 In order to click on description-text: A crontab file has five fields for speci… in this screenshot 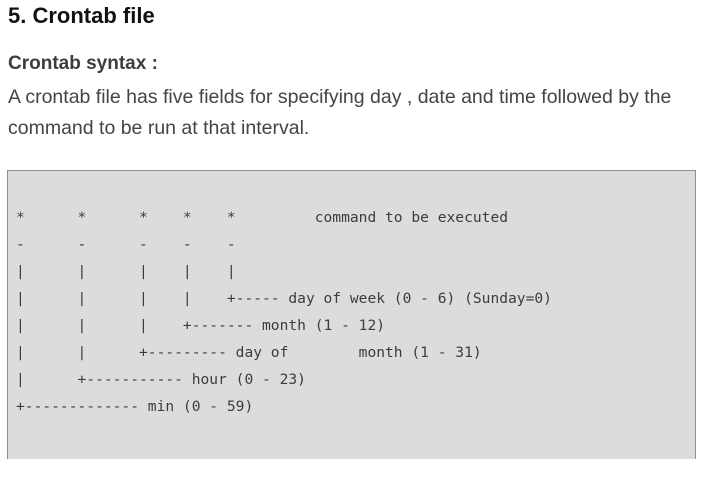, I will do `click(340, 112)`.